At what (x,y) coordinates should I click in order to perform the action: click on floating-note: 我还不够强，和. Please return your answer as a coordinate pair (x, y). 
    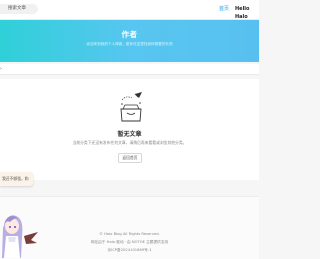
    Looking at the image, I should click on (16, 179).